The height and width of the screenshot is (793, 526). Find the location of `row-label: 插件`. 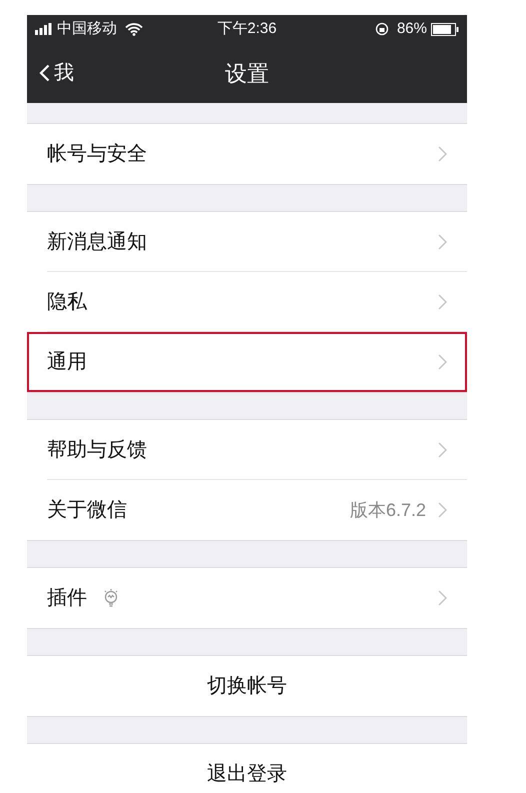

row-label: 插件 is located at coordinates (67, 598).